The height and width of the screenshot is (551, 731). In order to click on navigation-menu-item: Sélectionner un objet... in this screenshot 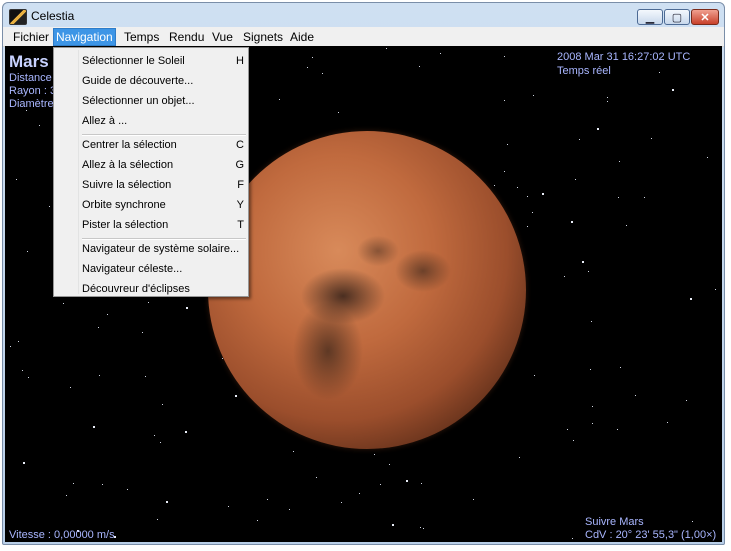, I will do `click(165, 101)`.